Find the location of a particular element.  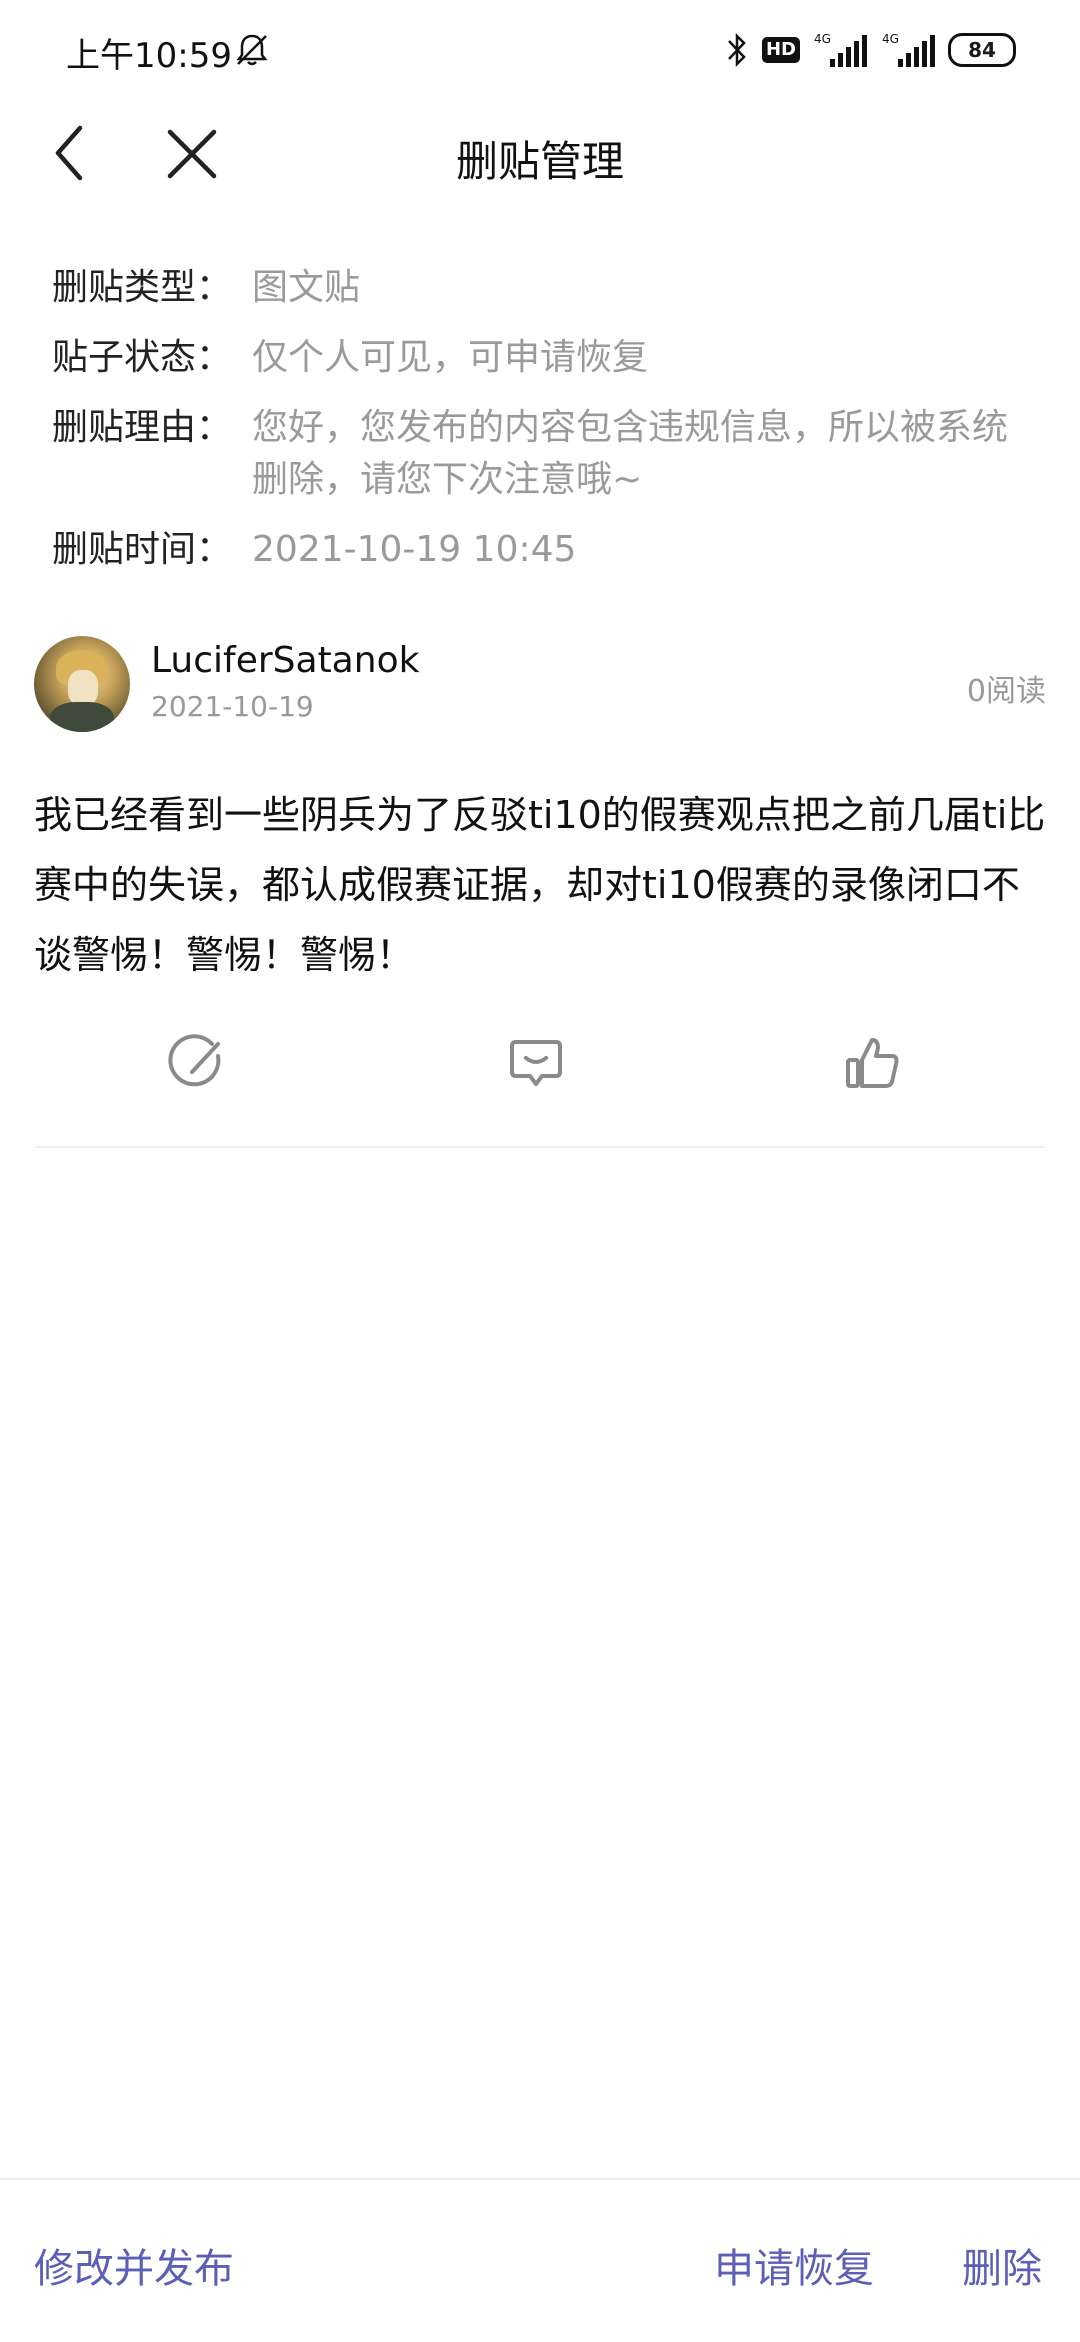

username: LuciferSatanok is located at coordinates (285, 660).